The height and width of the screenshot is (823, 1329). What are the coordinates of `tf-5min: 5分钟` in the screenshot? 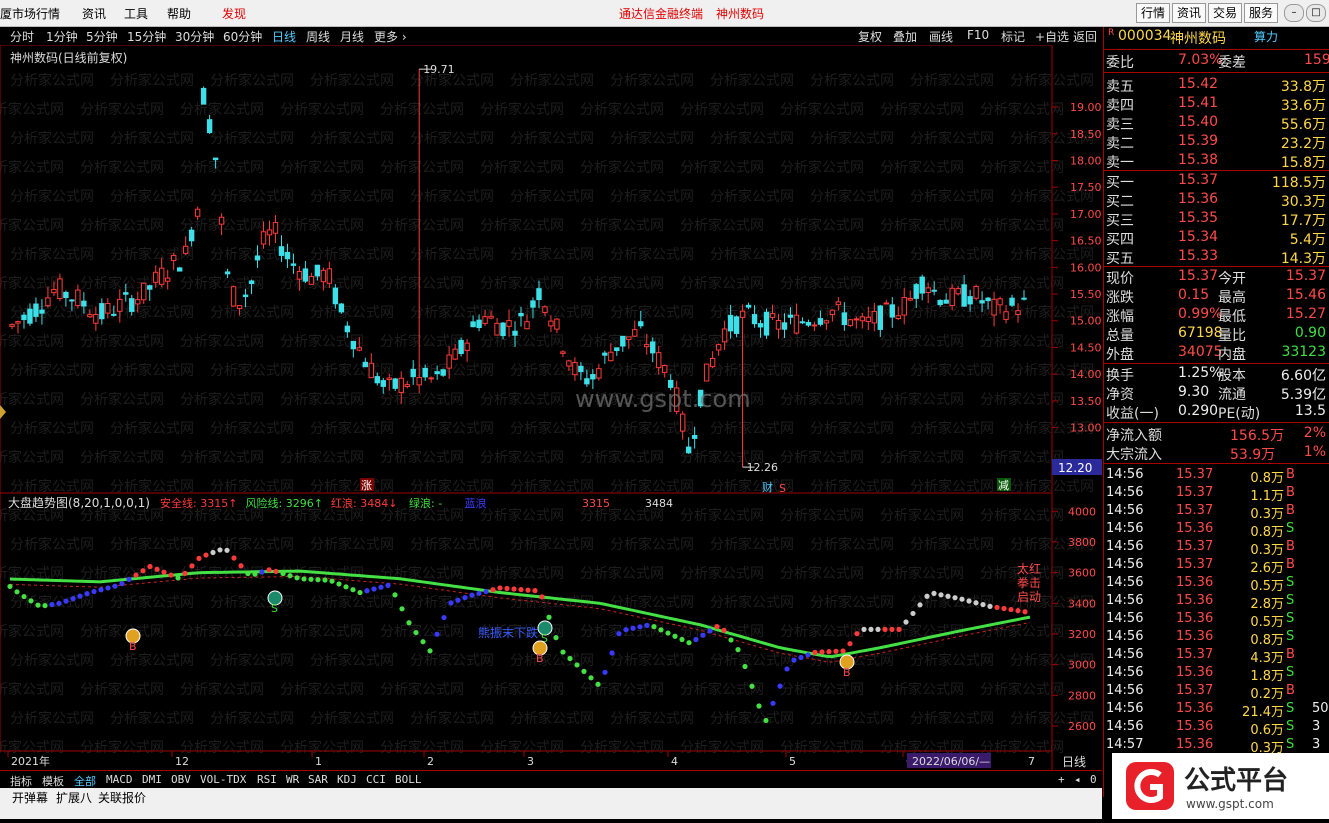 It's located at (102, 36).